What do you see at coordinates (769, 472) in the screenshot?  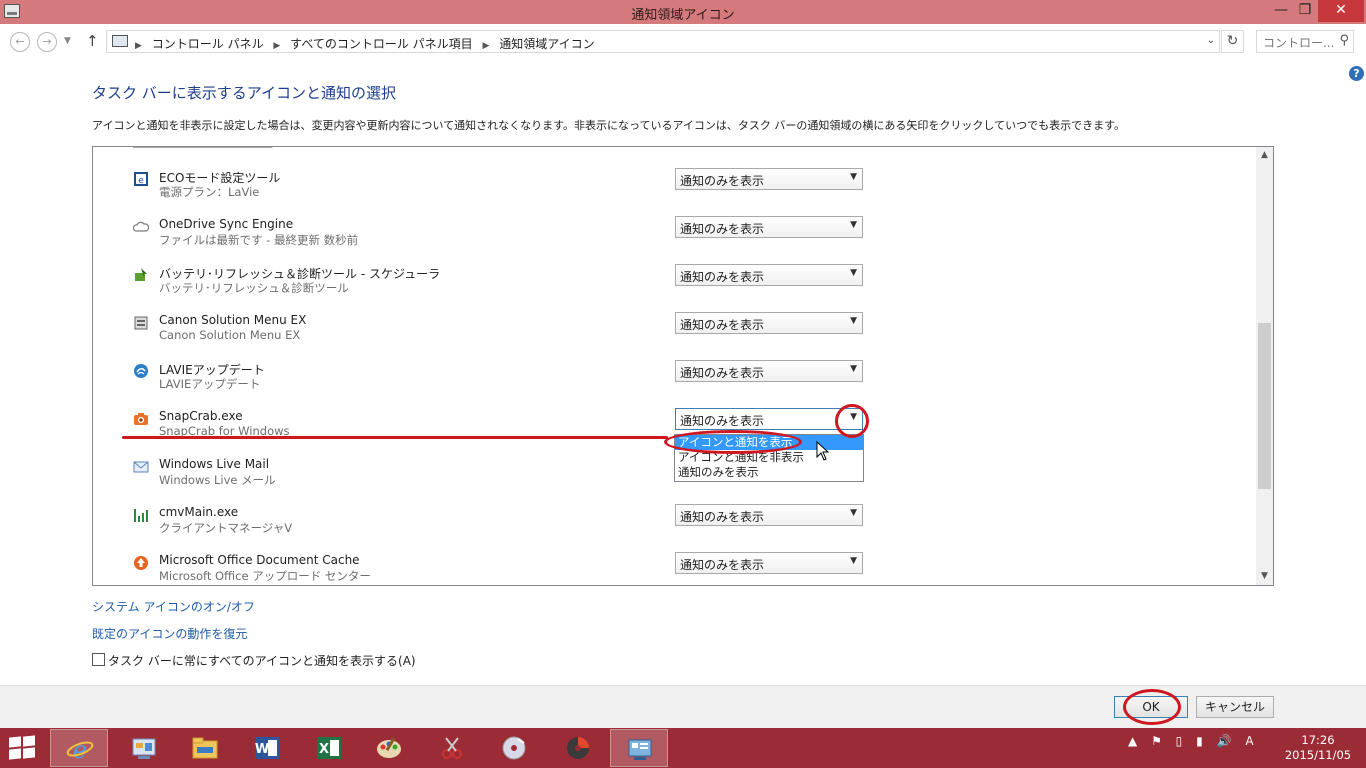 I see `option-only-show-notifications: 通知のみを表示` at bounding box center [769, 472].